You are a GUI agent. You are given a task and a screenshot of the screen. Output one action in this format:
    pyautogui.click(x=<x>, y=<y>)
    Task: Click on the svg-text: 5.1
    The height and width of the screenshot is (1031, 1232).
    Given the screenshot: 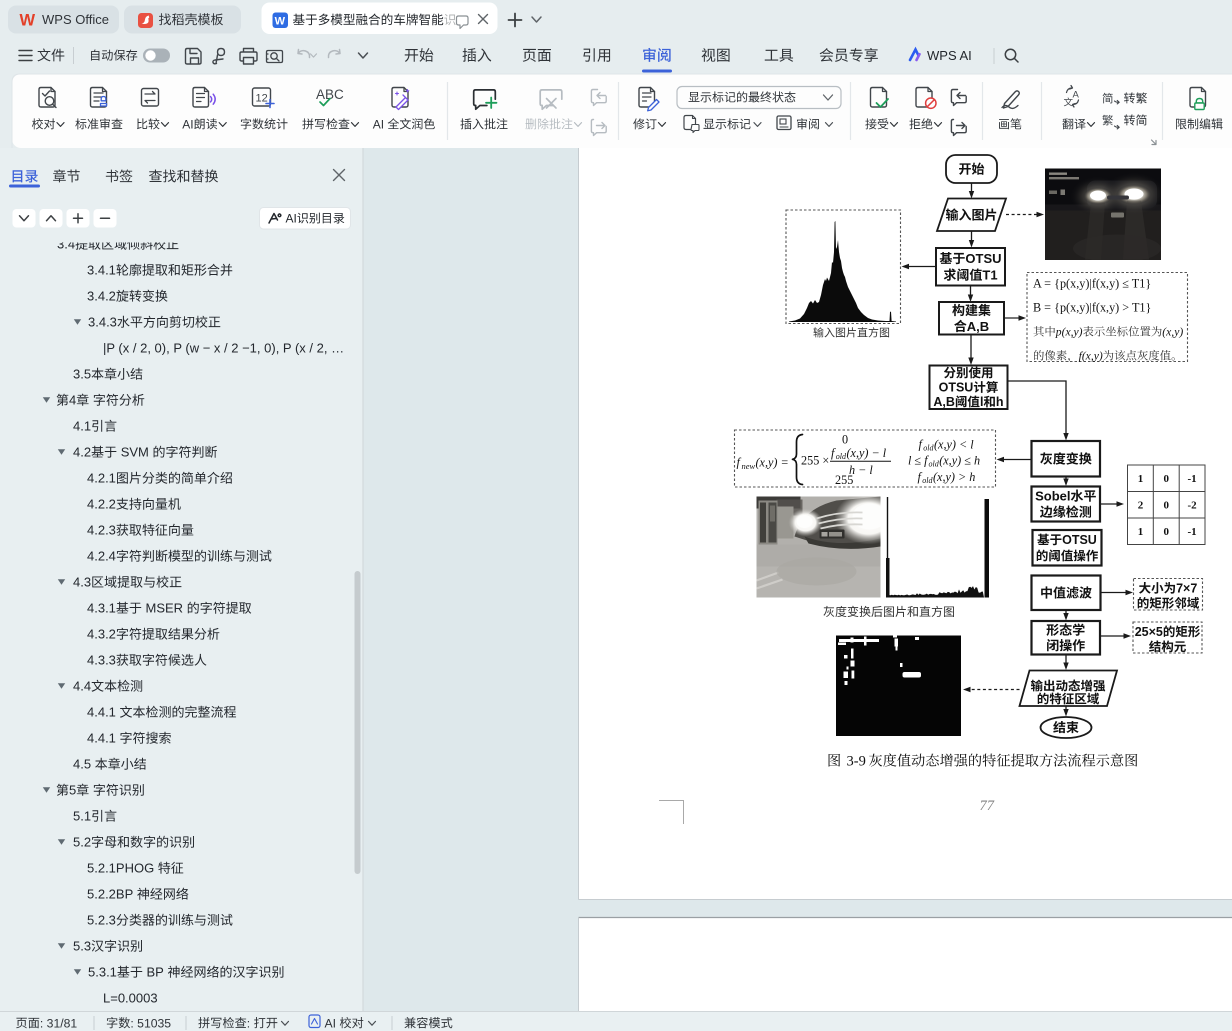 What is the action you would take?
    pyautogui.click(x=82, y=816)
    